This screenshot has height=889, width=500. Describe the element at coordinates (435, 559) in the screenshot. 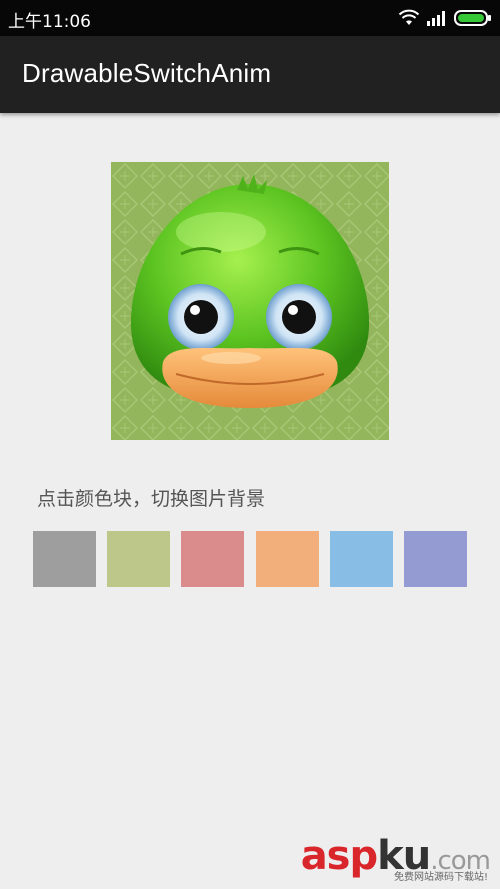

I see `swatch-purple` at that location.